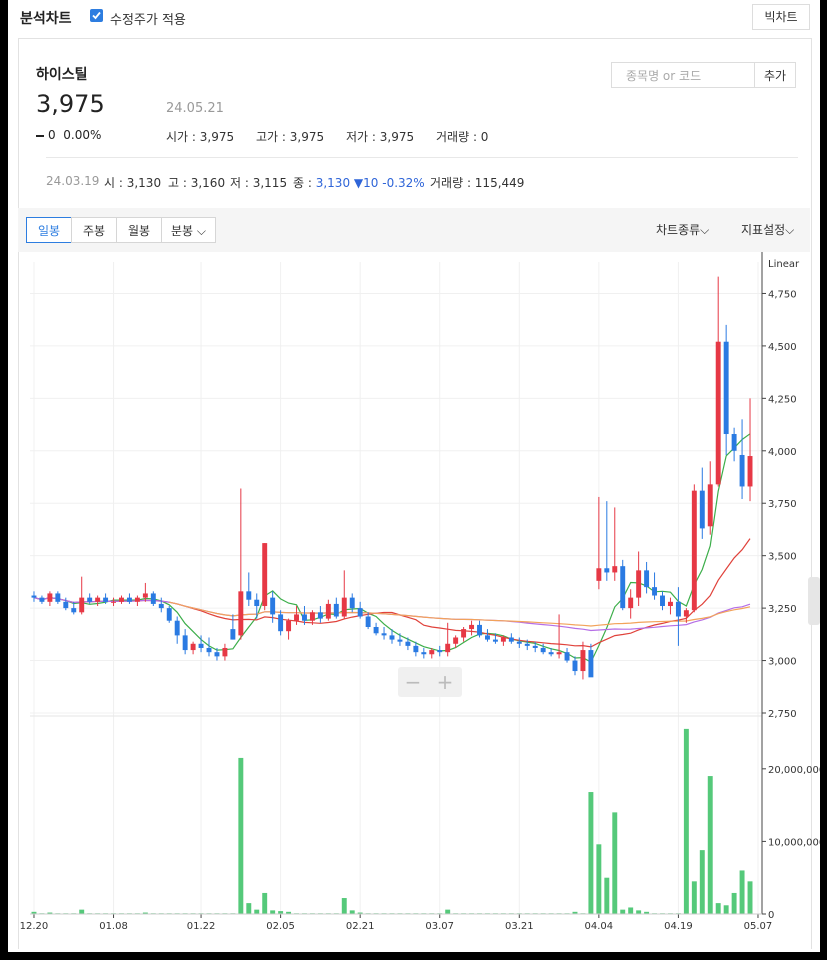 The height and width of the screenshot is (960, 827). I want to click on x-tick-label-6: 03.21, so click(519, 926).